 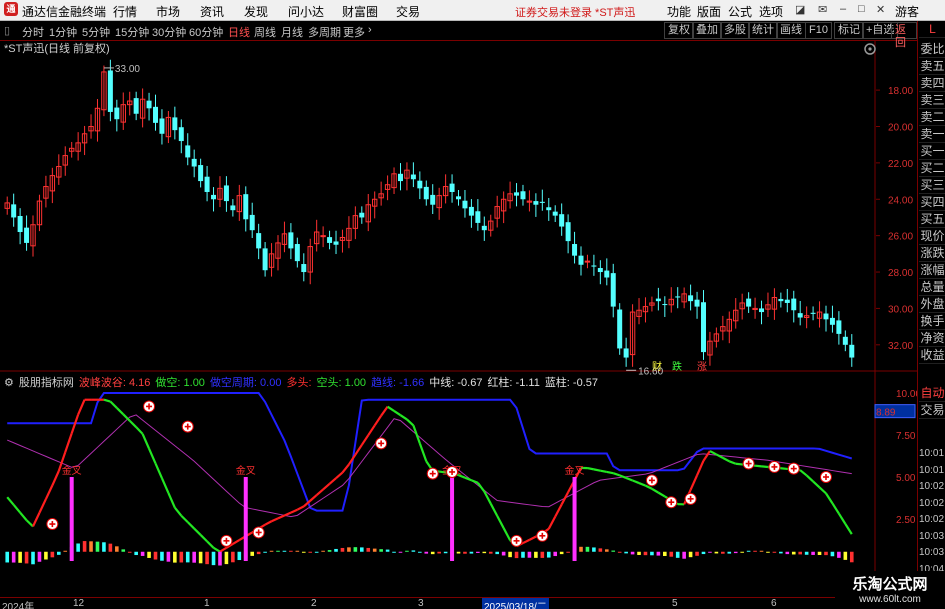 I want to click on sidebar-item: 总量, so click(x=932, y=287).